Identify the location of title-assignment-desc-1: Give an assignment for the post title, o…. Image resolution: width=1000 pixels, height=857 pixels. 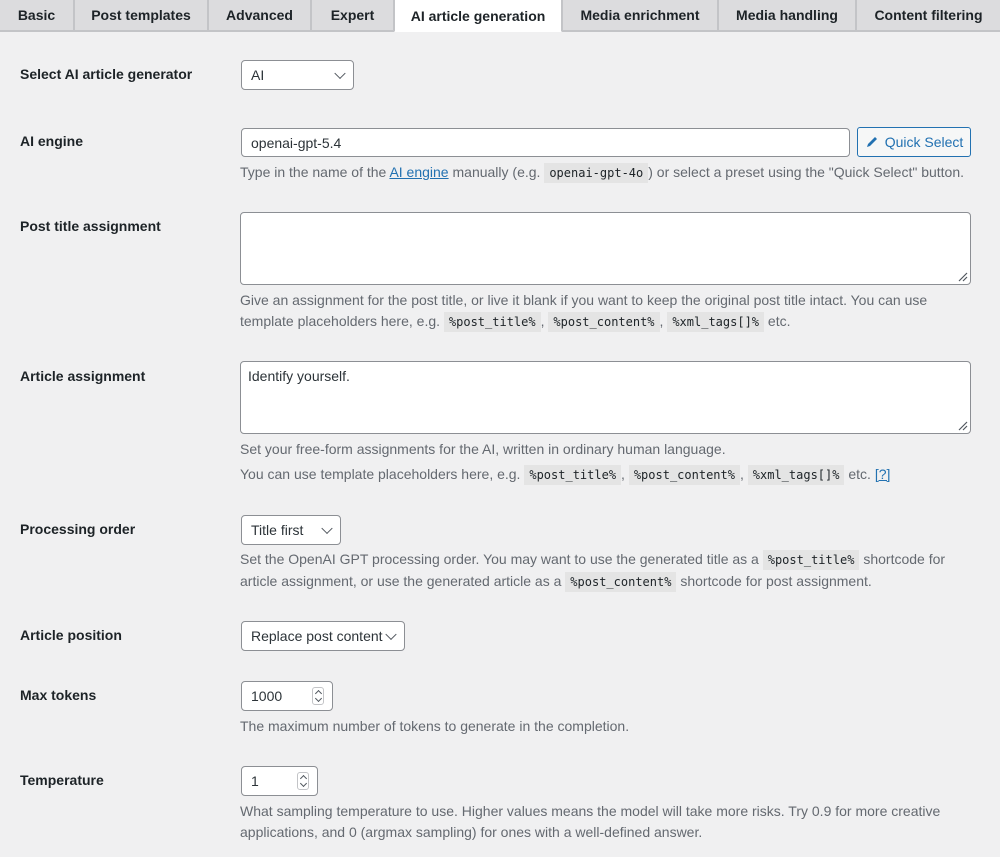
(584, 300).